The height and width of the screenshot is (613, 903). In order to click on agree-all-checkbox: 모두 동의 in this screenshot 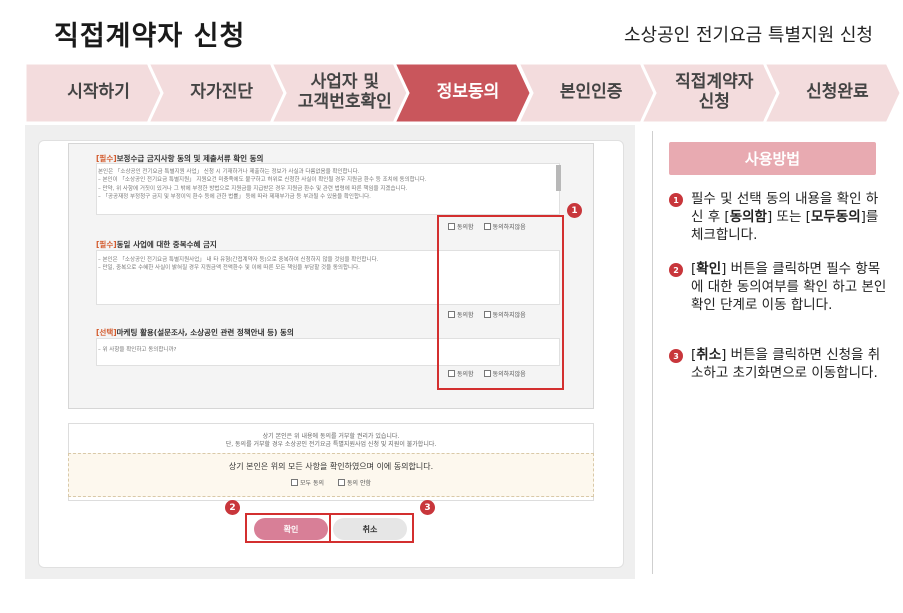, I will do `click(307, 482)`.